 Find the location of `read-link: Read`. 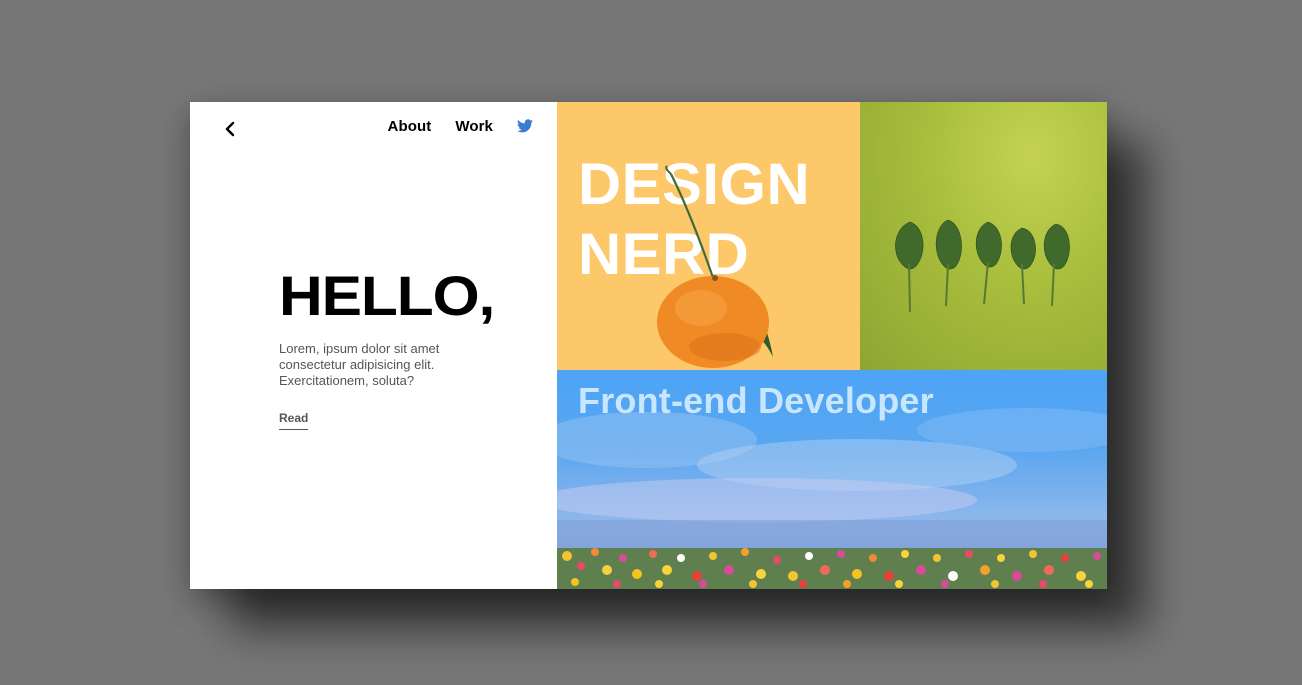

read-link: Read is located at coordinates (294, 420).